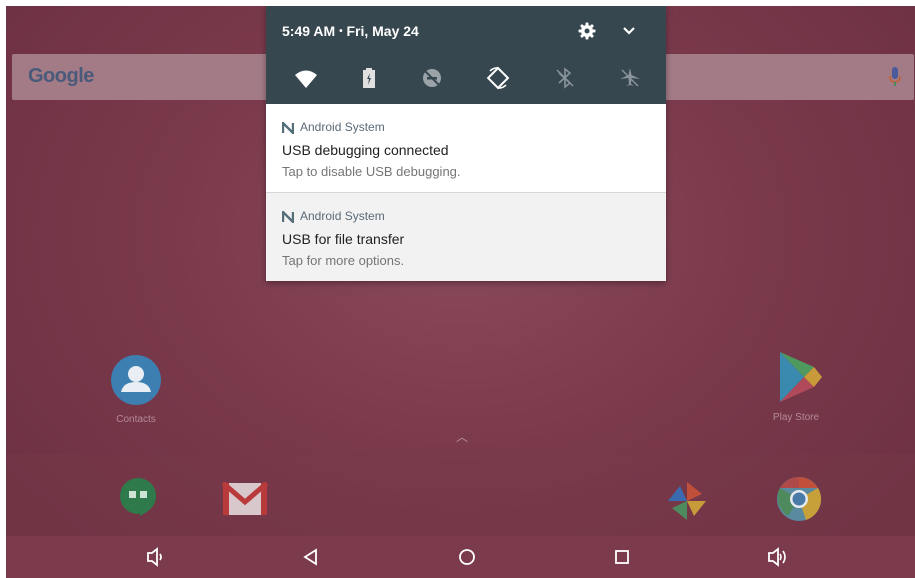 The width and height of the screenshot is (915, 578). What do you see at coordinates (136, 419) in the screenshot?
I see `contacts-label: Contacts` at bounding box center [136, 419].